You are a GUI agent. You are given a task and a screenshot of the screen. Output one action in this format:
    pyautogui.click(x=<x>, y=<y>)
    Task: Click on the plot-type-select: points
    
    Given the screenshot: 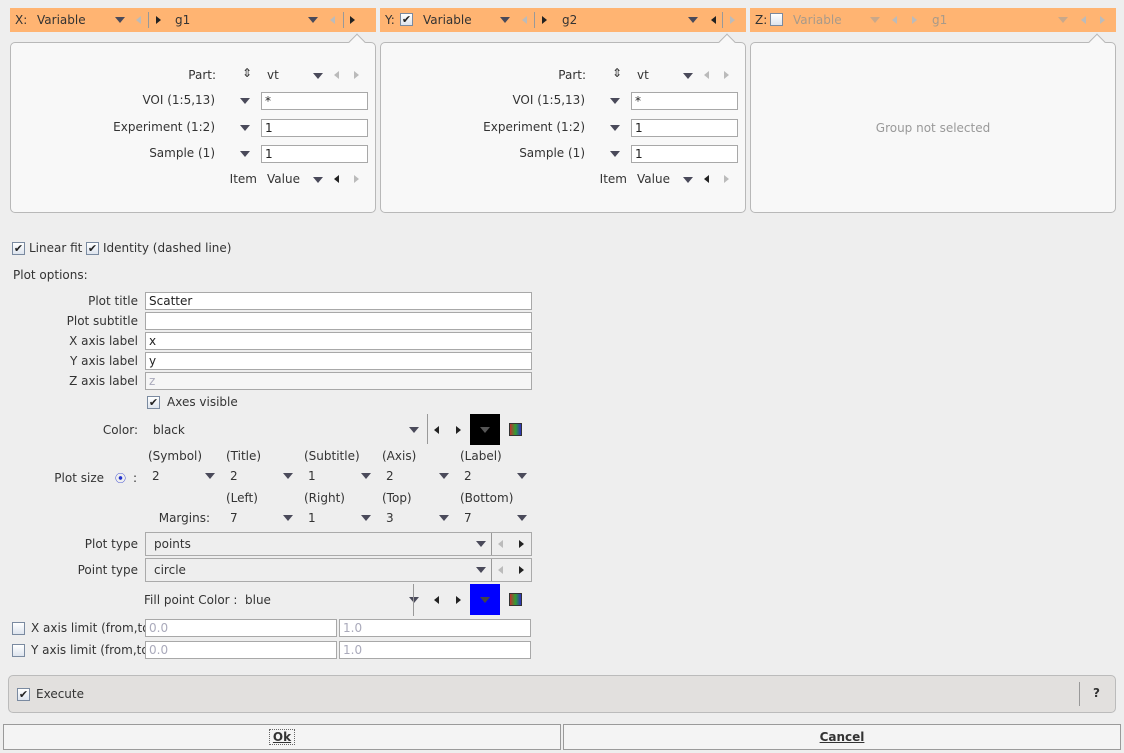 What is the action you would take?
    pyautogui.click(x=338, y=544)
    